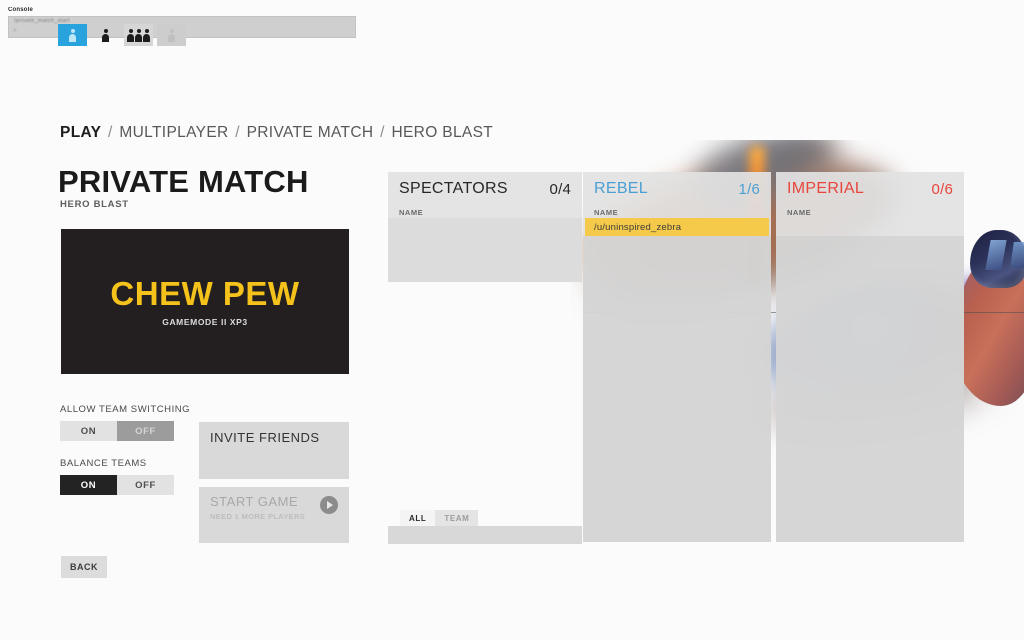 This screenshot has height=640, width=1024. What do you see at coordinates (982, 315) in the screenshot?
I see `ship-engine-glow` at bounding box center [982, 315].